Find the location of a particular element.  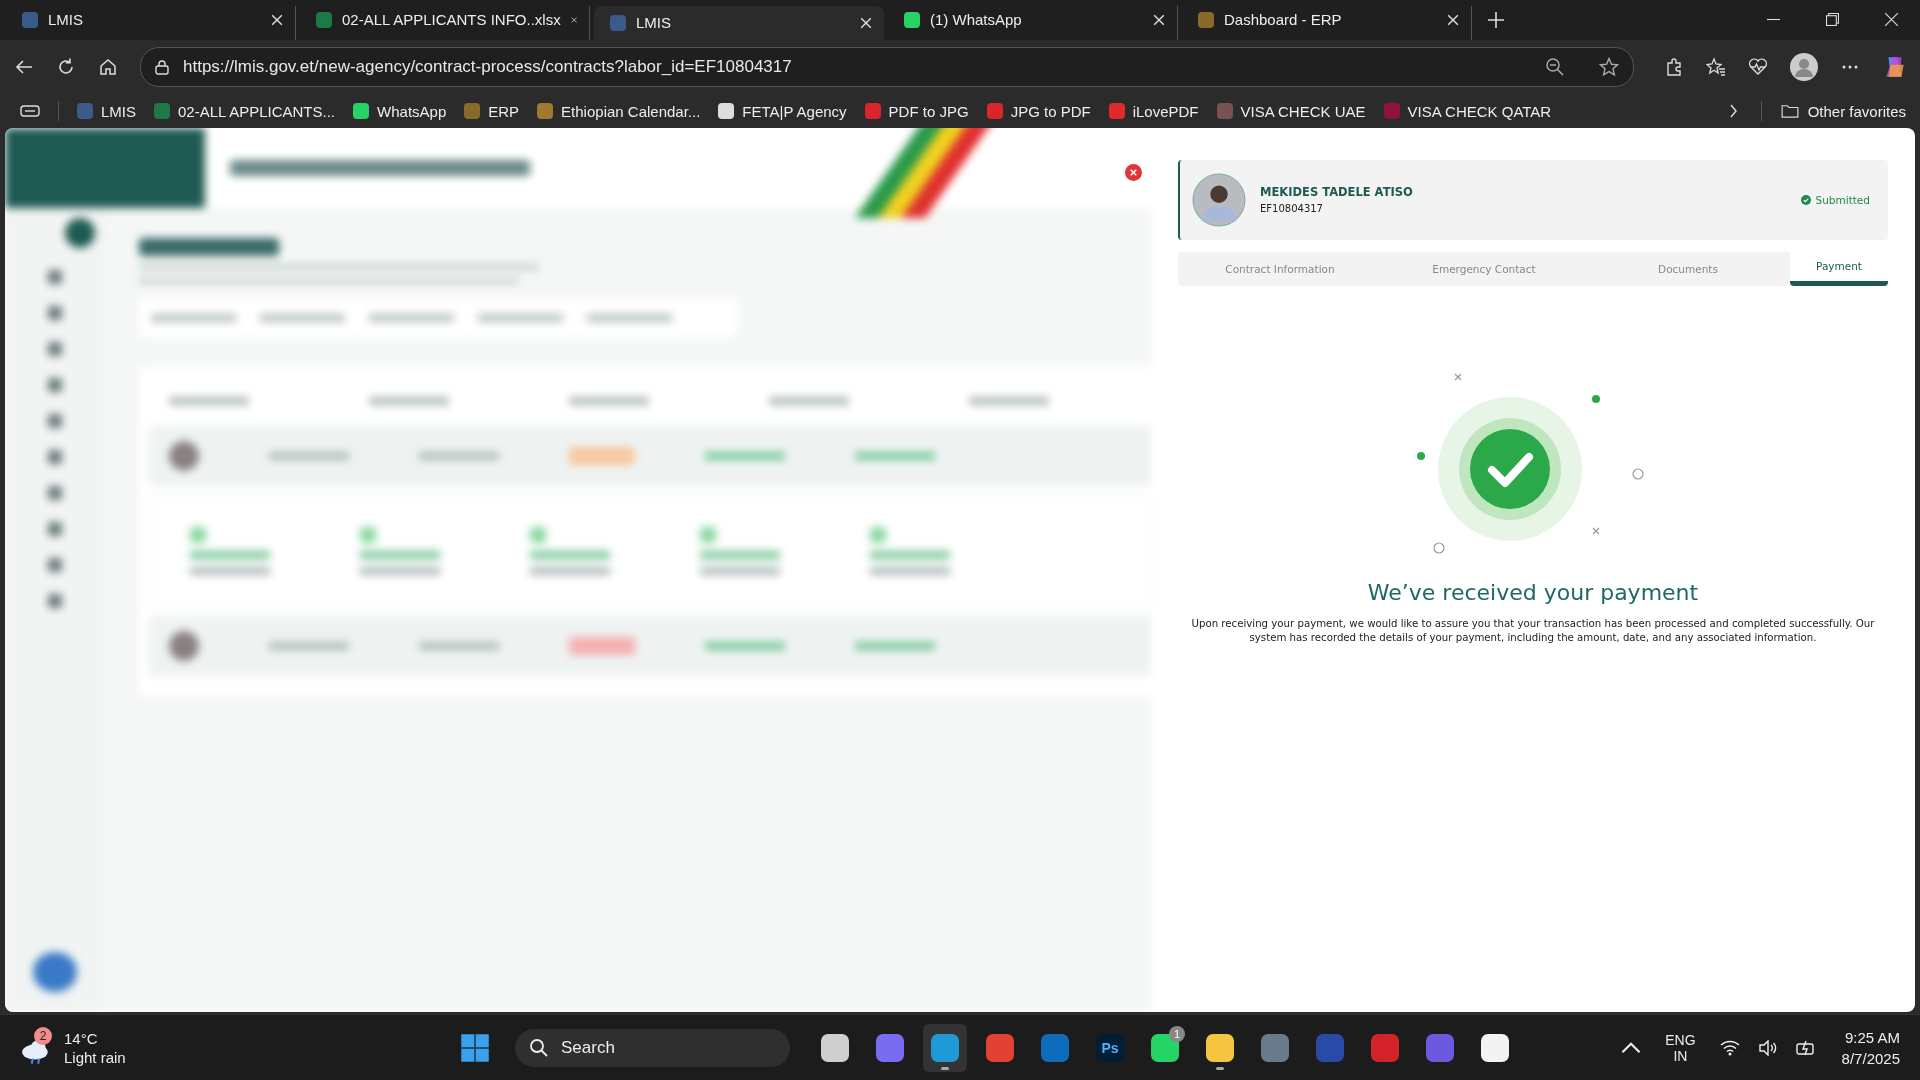

check-circle-icon is located at coordinates (1805, 199).